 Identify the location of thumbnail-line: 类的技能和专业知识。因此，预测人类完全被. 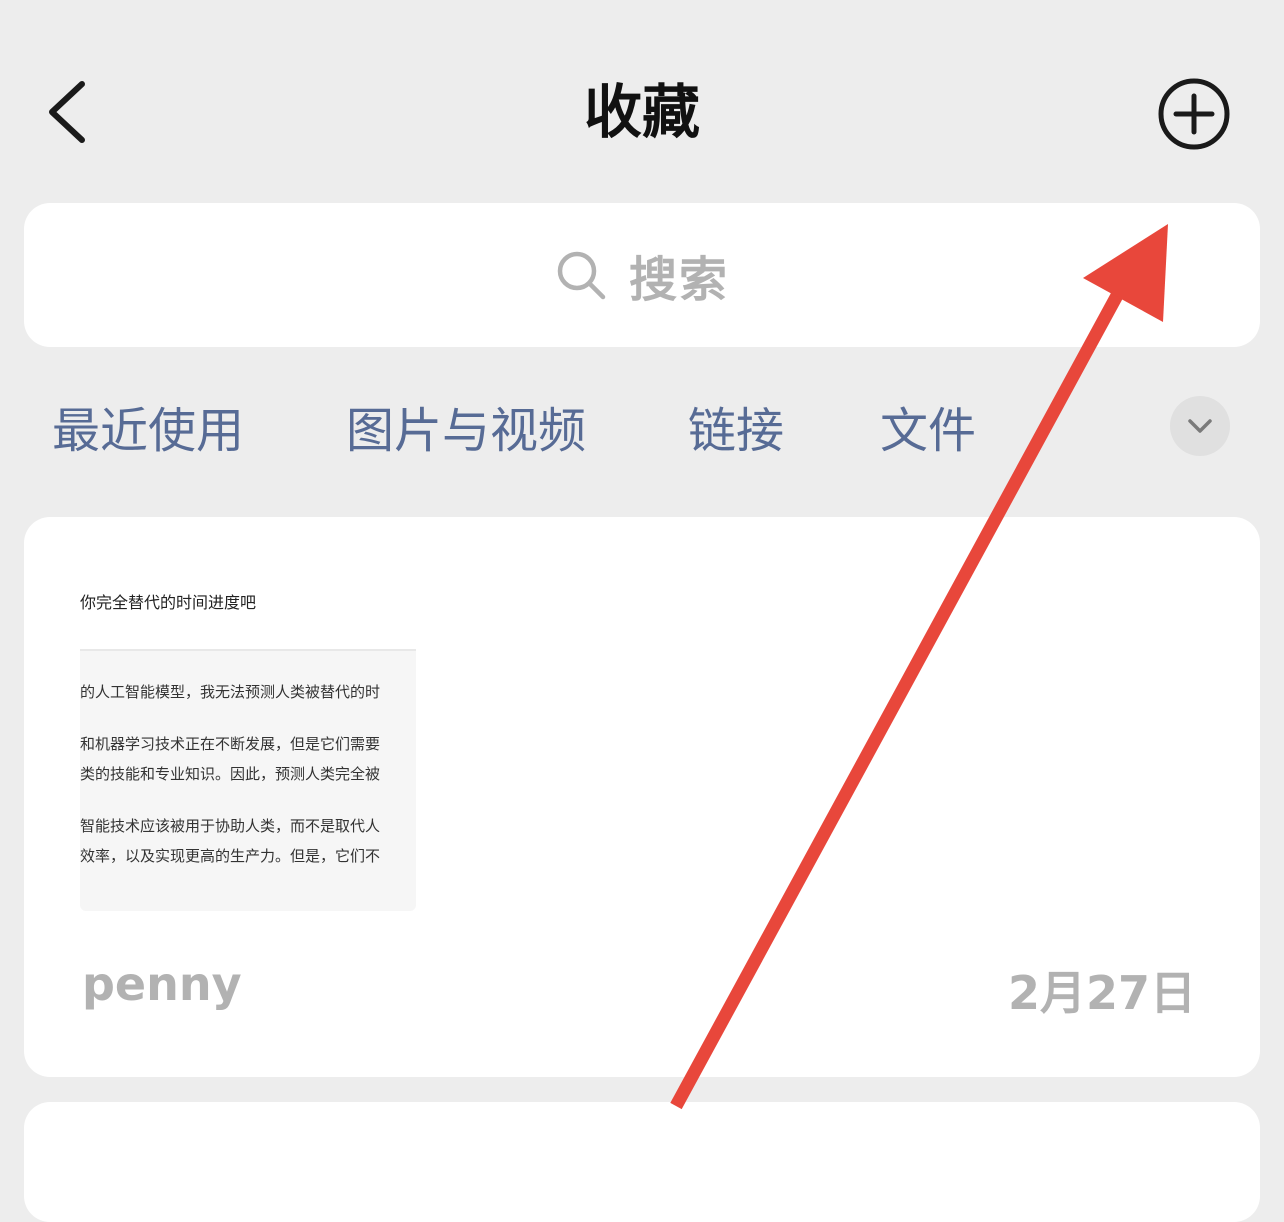
(230, 774).